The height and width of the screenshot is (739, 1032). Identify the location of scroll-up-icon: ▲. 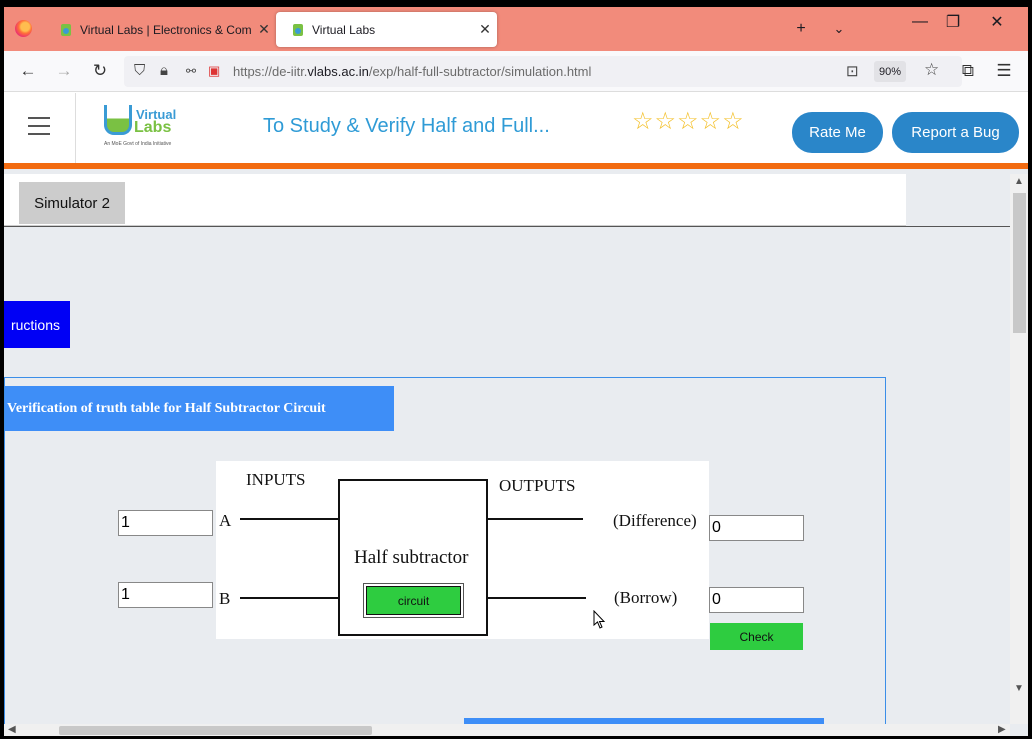
(1019, 181).